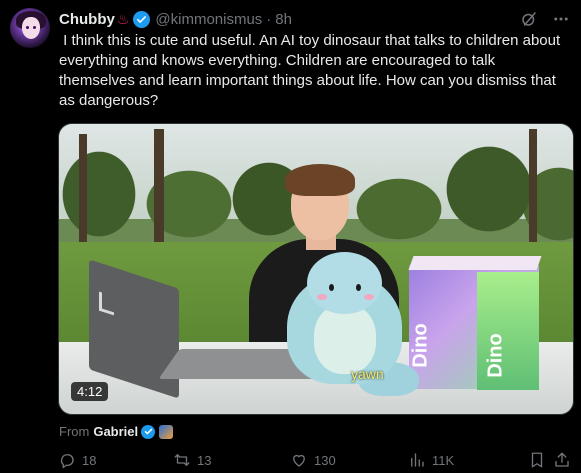 The width and height of the screenshot is (581, 473). Describe the element at coordinates (89, 460) in the screenshot. I see `reply-count: 18` at that location.